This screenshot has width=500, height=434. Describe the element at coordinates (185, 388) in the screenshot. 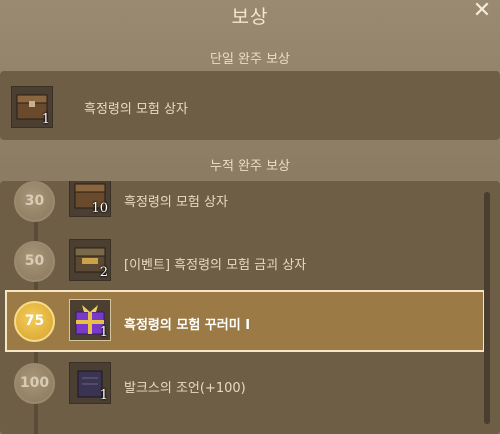

I see `item-name: 발크스의 조언(+100)` at that location.